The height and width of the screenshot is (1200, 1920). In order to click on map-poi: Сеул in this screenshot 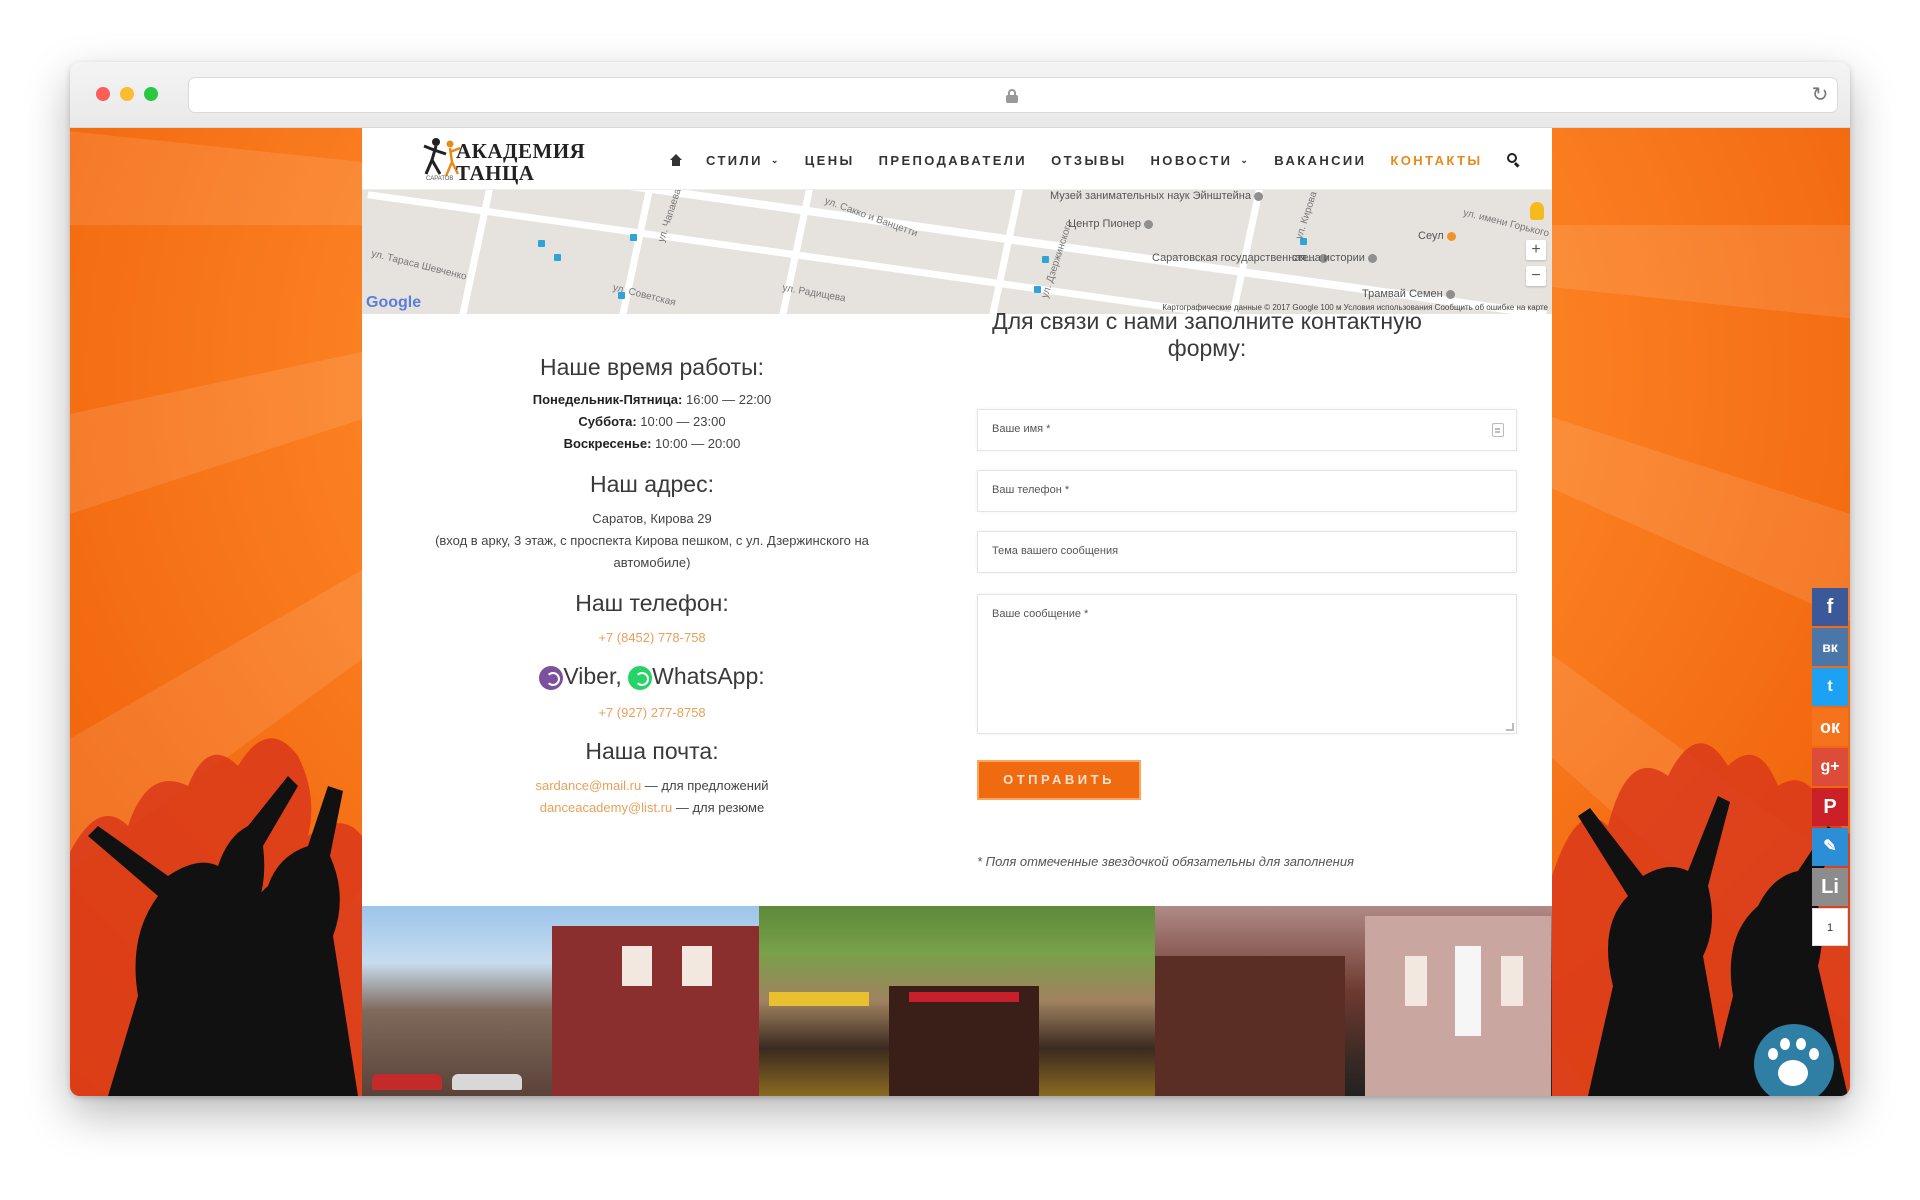, I will do `click(1437, 236)`.